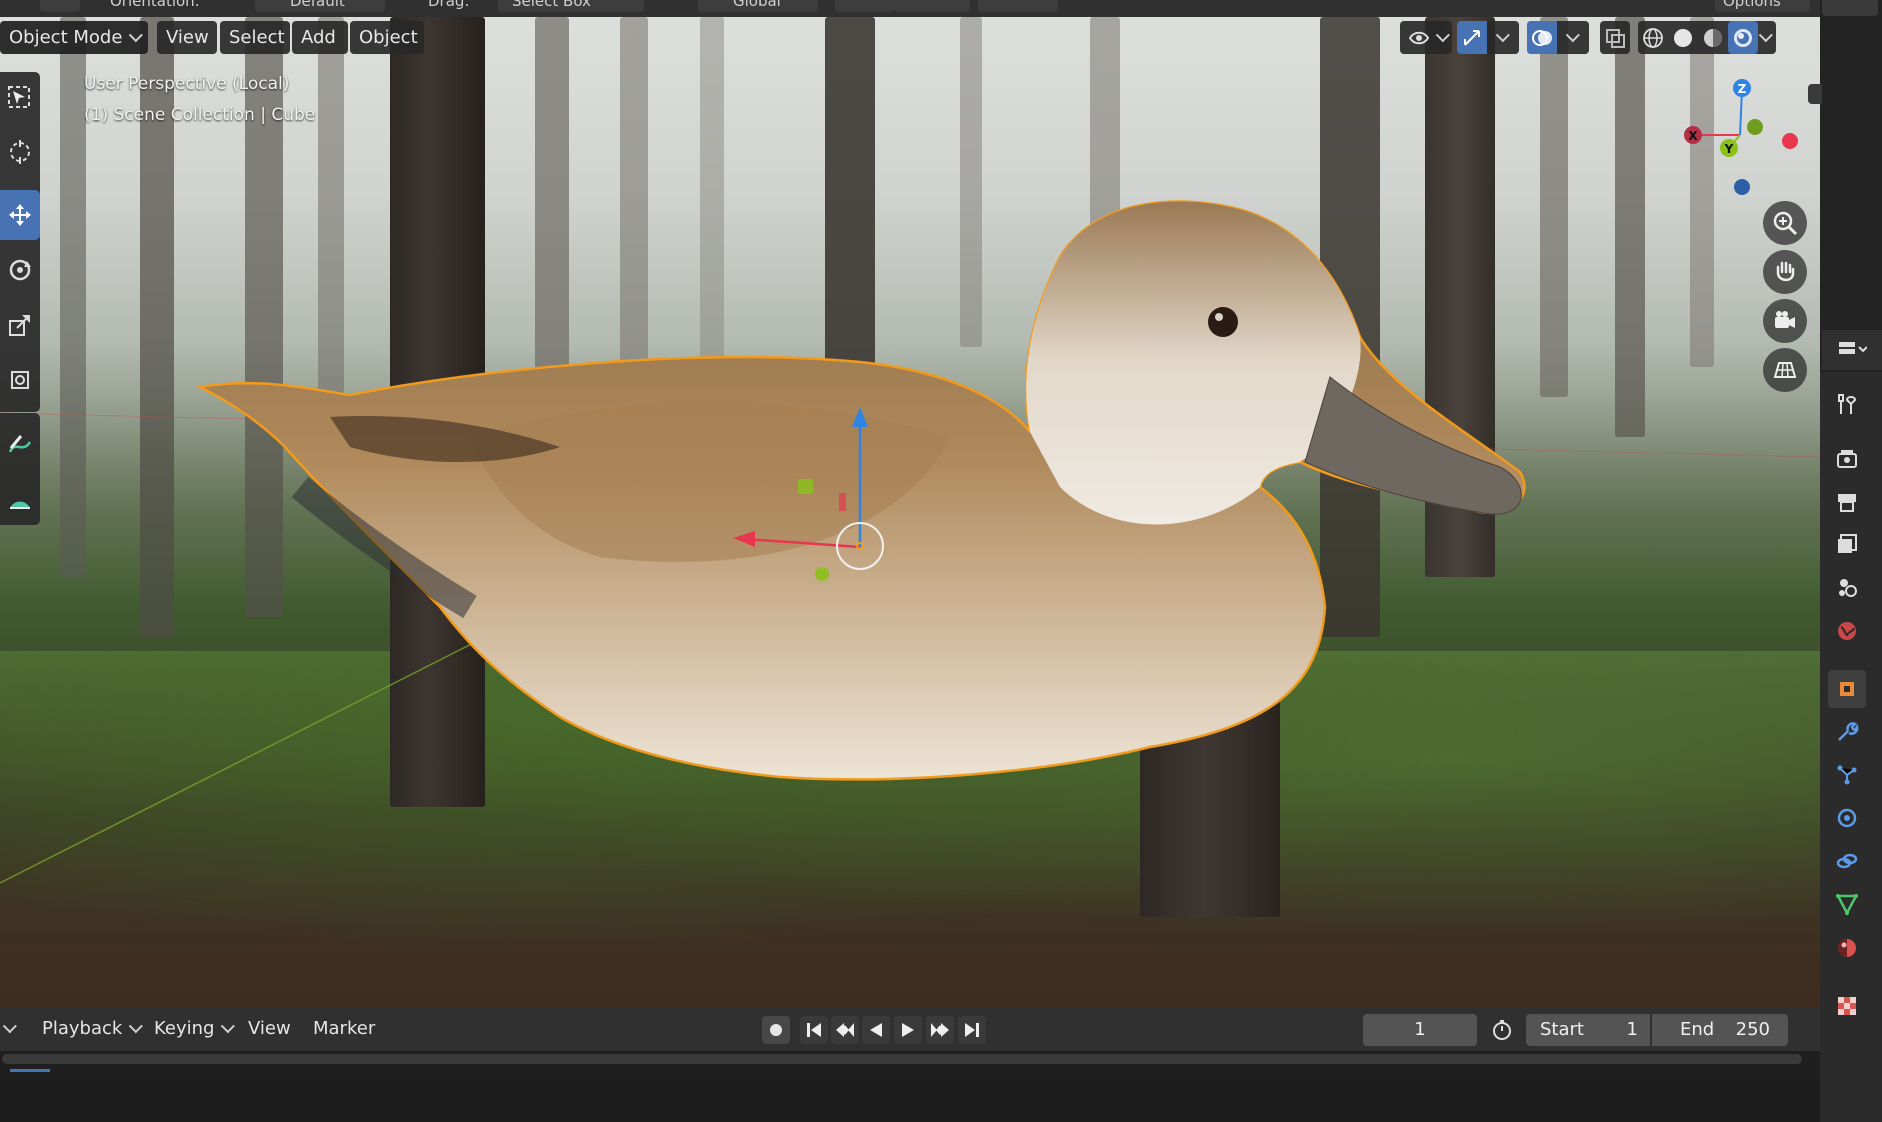 Image resolution: width=1882 pixels, height=1122 pixels. Describe the element at coordinates (187, 37) in the screenshot. I see `view-menu: View` at that location.